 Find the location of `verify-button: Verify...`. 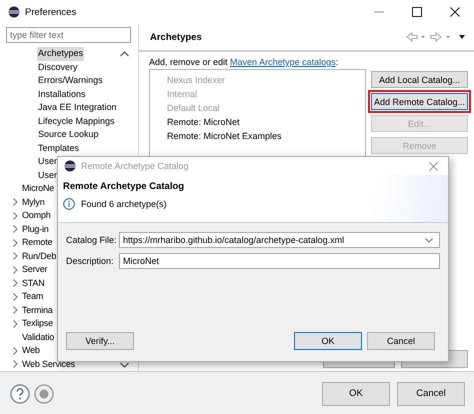

verify-button: Verify... is located at coordinates (100, 341).